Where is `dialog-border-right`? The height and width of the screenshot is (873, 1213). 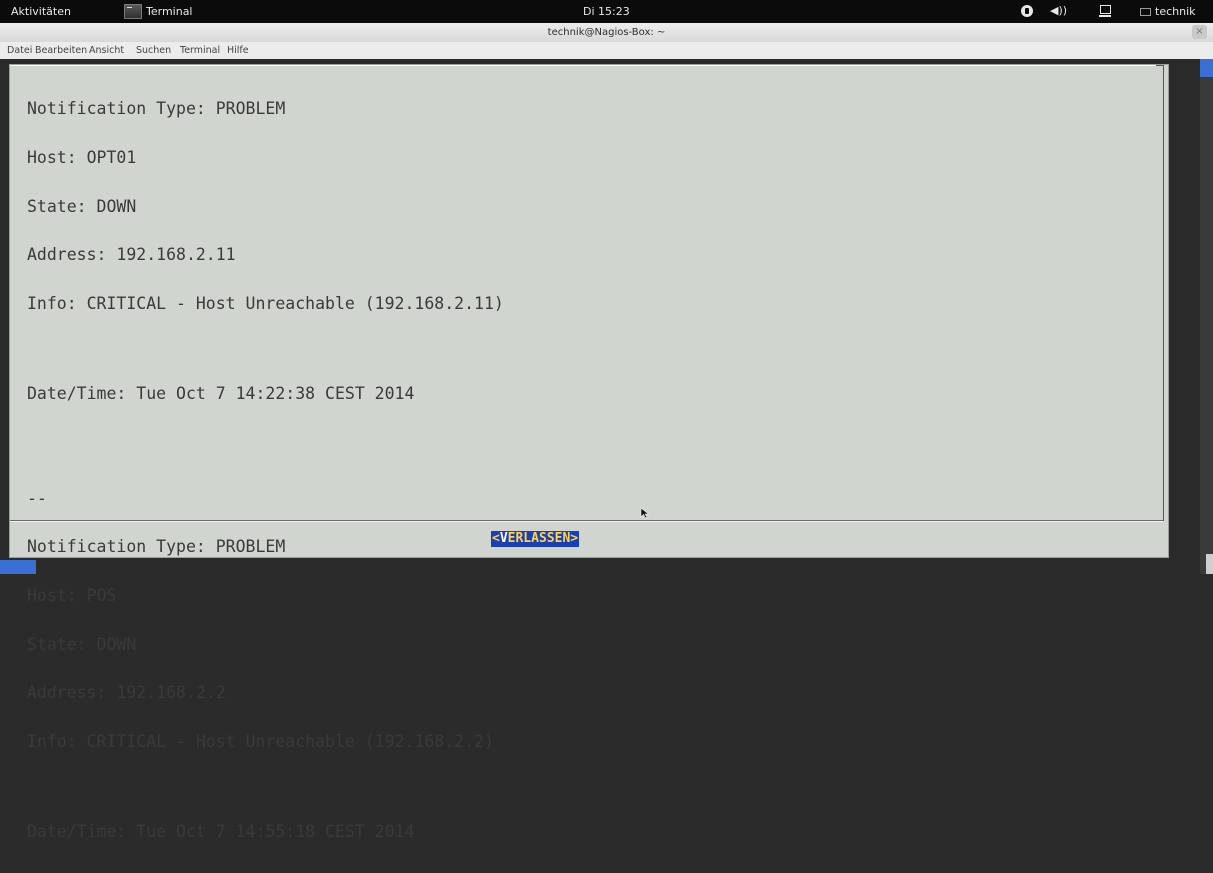
dialog-border-right is located at coordinates (1163, 293).